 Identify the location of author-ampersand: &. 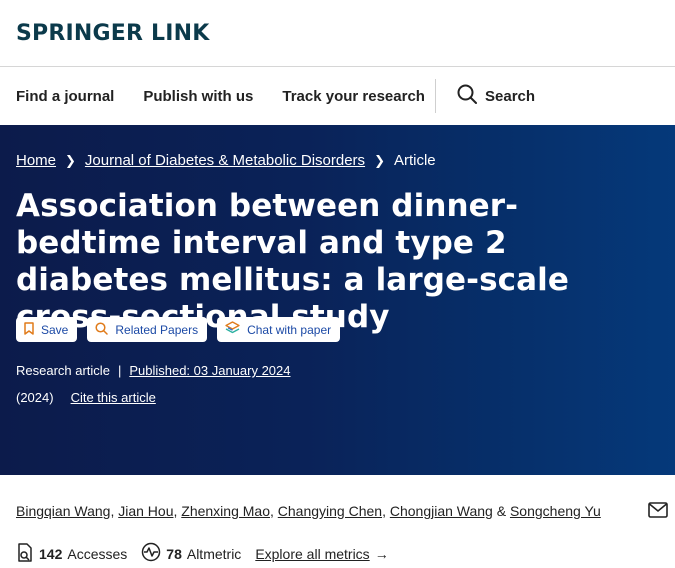
(501, 511).